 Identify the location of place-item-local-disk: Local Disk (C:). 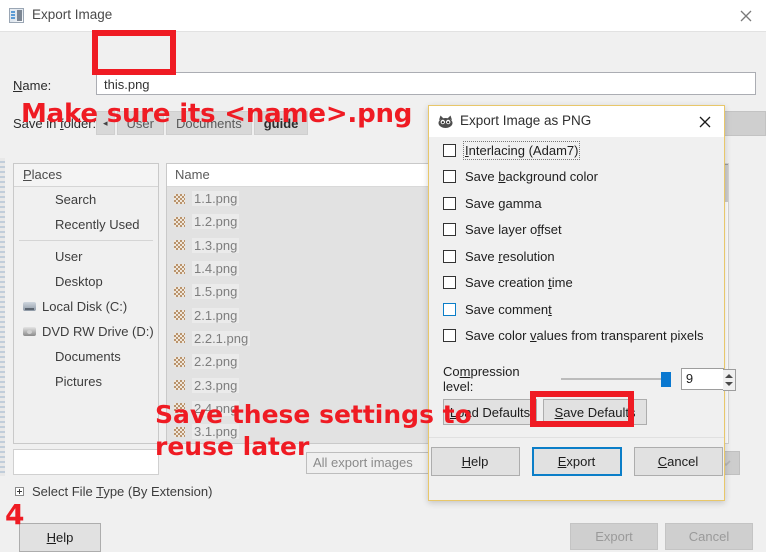
(86, 306).